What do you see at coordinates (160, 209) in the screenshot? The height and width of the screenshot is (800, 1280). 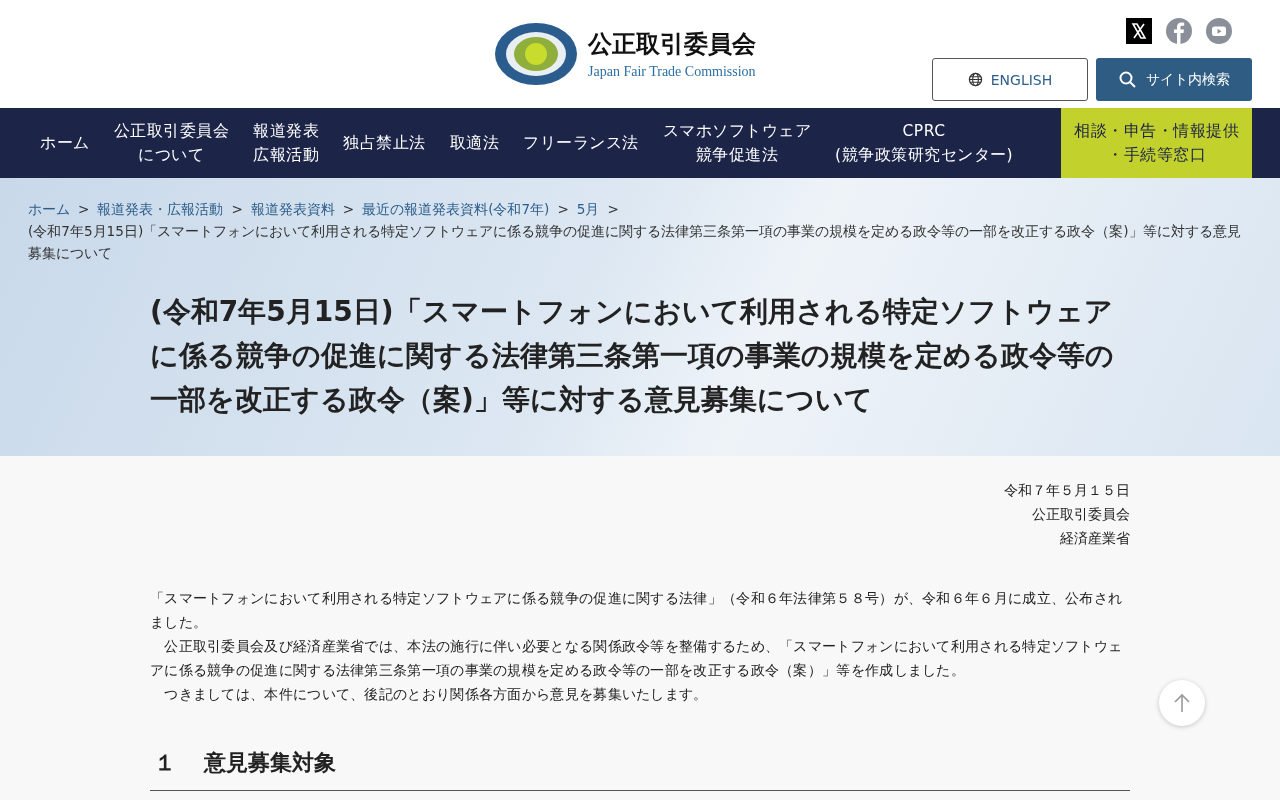 I see `breadcrumb-link: 報道発表・広報活動` at bounding box center [160, 209].